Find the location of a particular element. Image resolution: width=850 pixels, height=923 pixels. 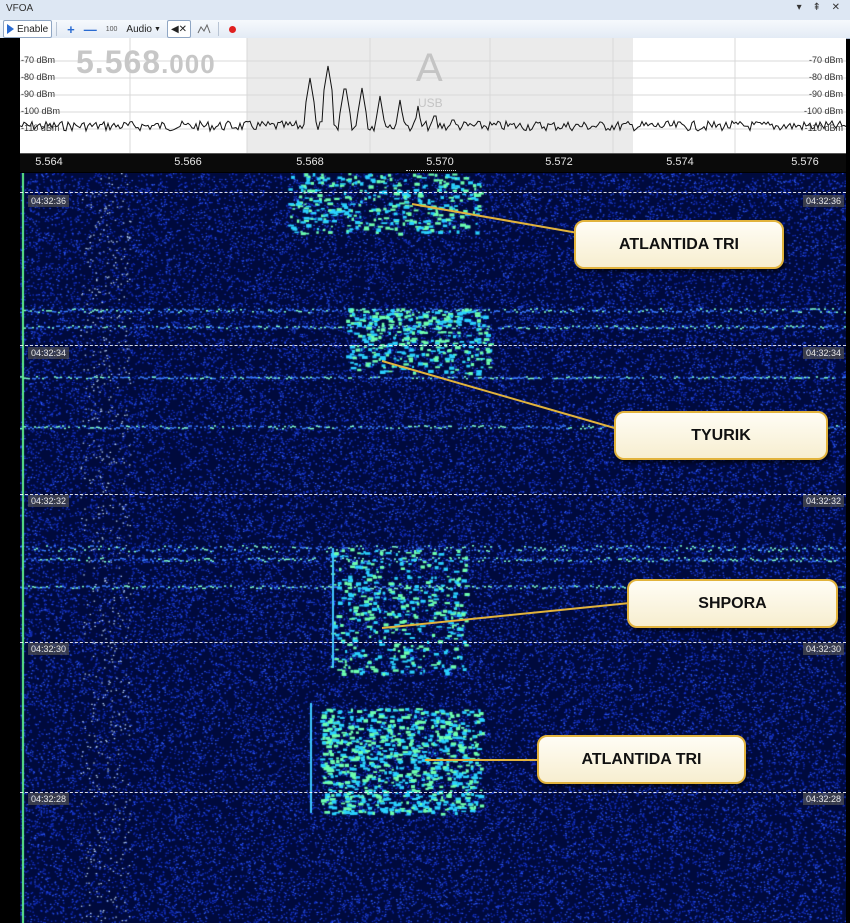

zoom-in-button: + is located at coordinates (71, 29).